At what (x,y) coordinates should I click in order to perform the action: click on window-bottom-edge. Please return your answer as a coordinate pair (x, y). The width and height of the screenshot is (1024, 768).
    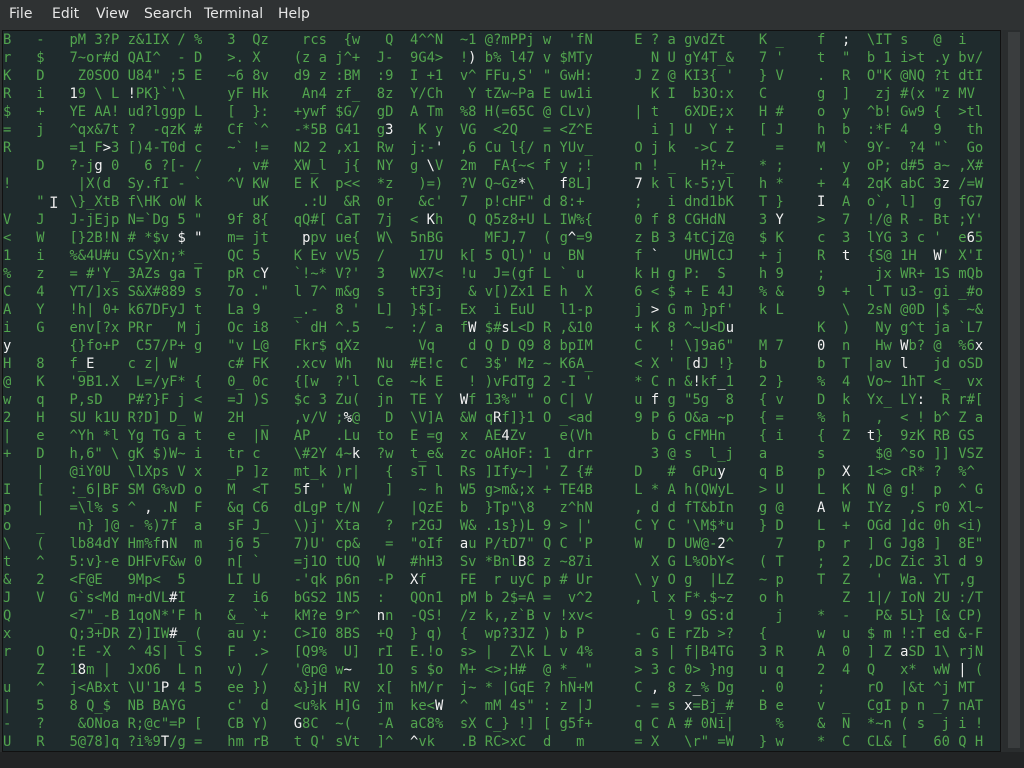
    Looking at the image, I should click on (512, 760).